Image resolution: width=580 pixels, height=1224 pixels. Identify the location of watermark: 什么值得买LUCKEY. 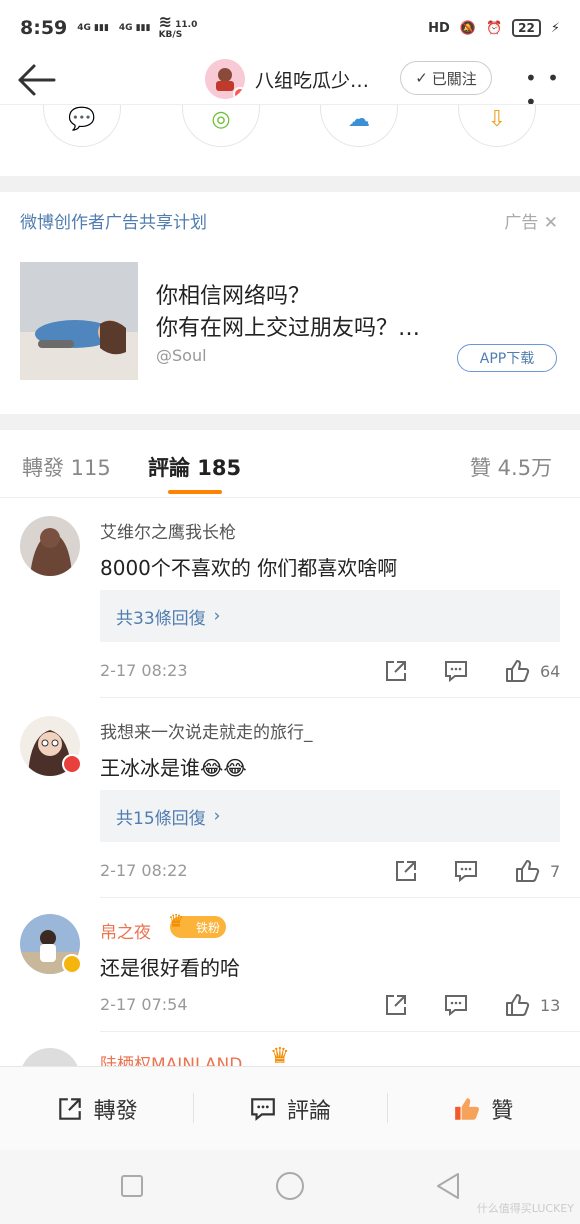
(525, 1208).